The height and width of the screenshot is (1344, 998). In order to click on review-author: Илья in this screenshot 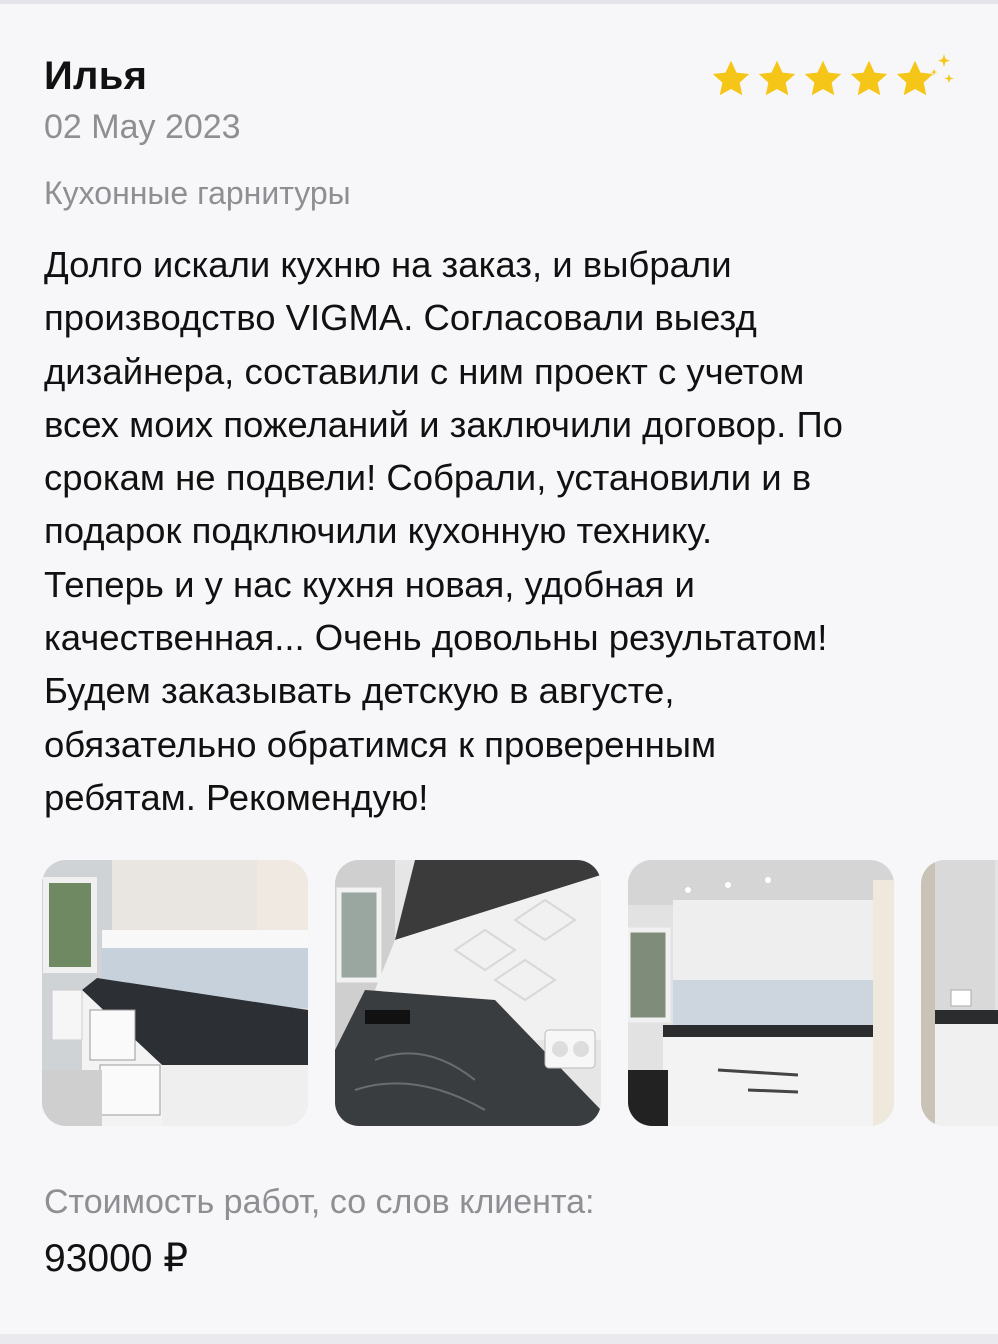, I will do `click(96, 76)`.